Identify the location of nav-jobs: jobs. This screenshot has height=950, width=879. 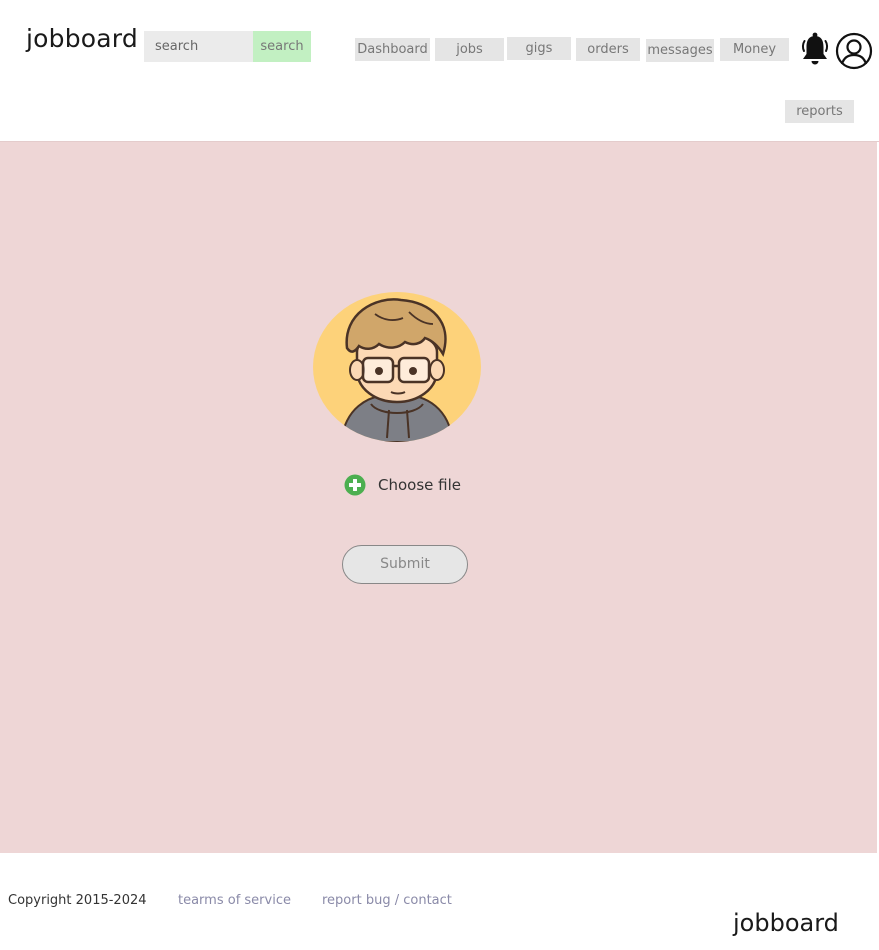
(469, 49).